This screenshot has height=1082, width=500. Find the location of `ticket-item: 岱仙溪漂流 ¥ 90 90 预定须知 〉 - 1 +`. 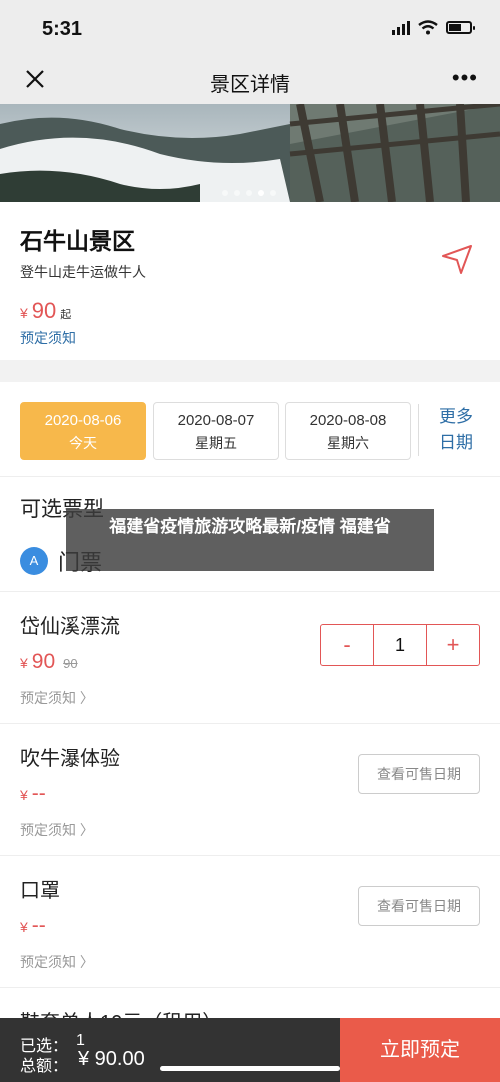

ticket-item: 岱仙溪漂流 ¥ 90 90 预定须知 〉 - 1 + is located at coordinates (250, 657).